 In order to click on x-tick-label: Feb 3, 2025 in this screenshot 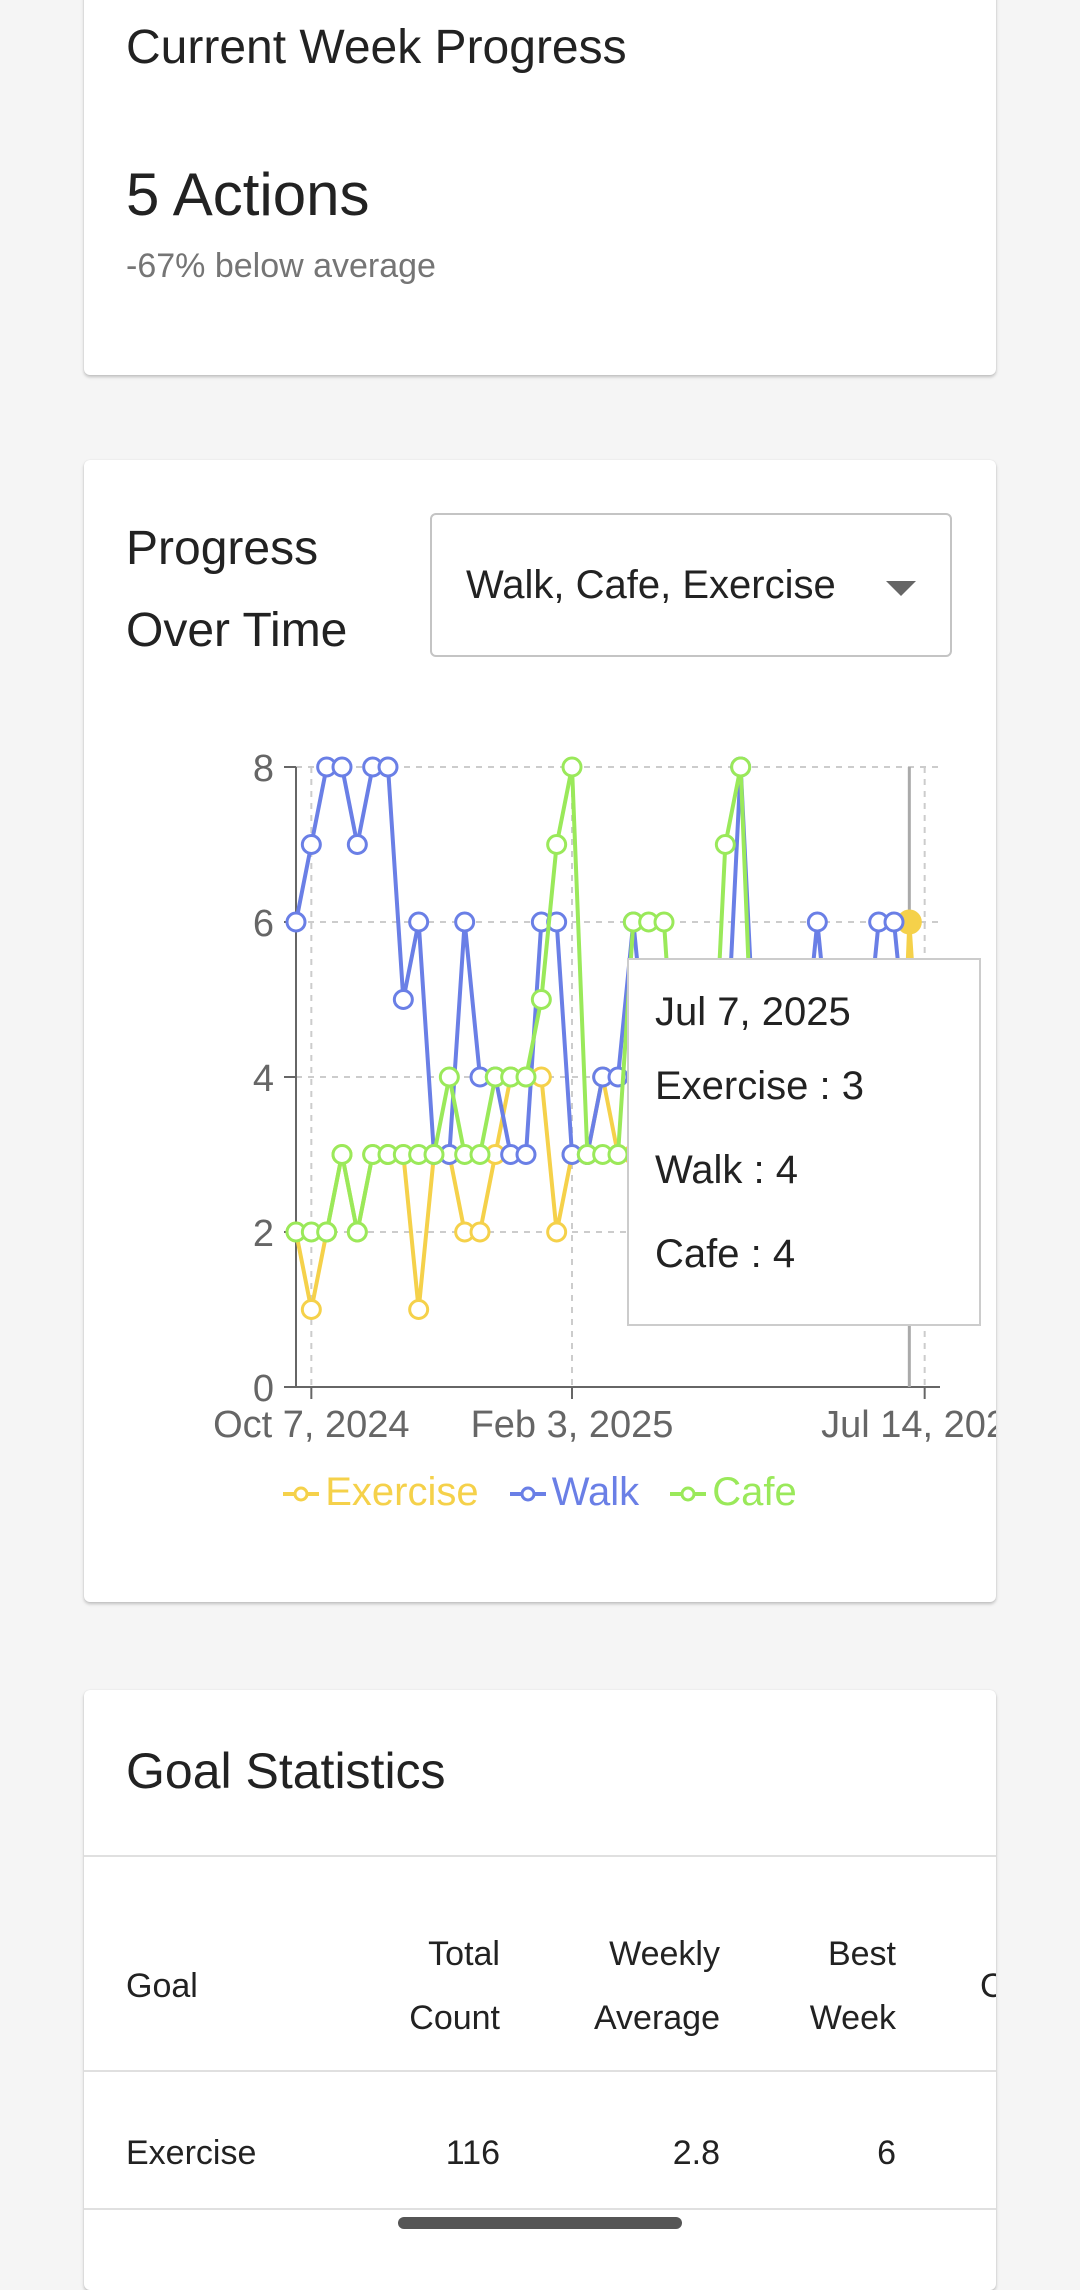, I will do `click(572, 1425)`.